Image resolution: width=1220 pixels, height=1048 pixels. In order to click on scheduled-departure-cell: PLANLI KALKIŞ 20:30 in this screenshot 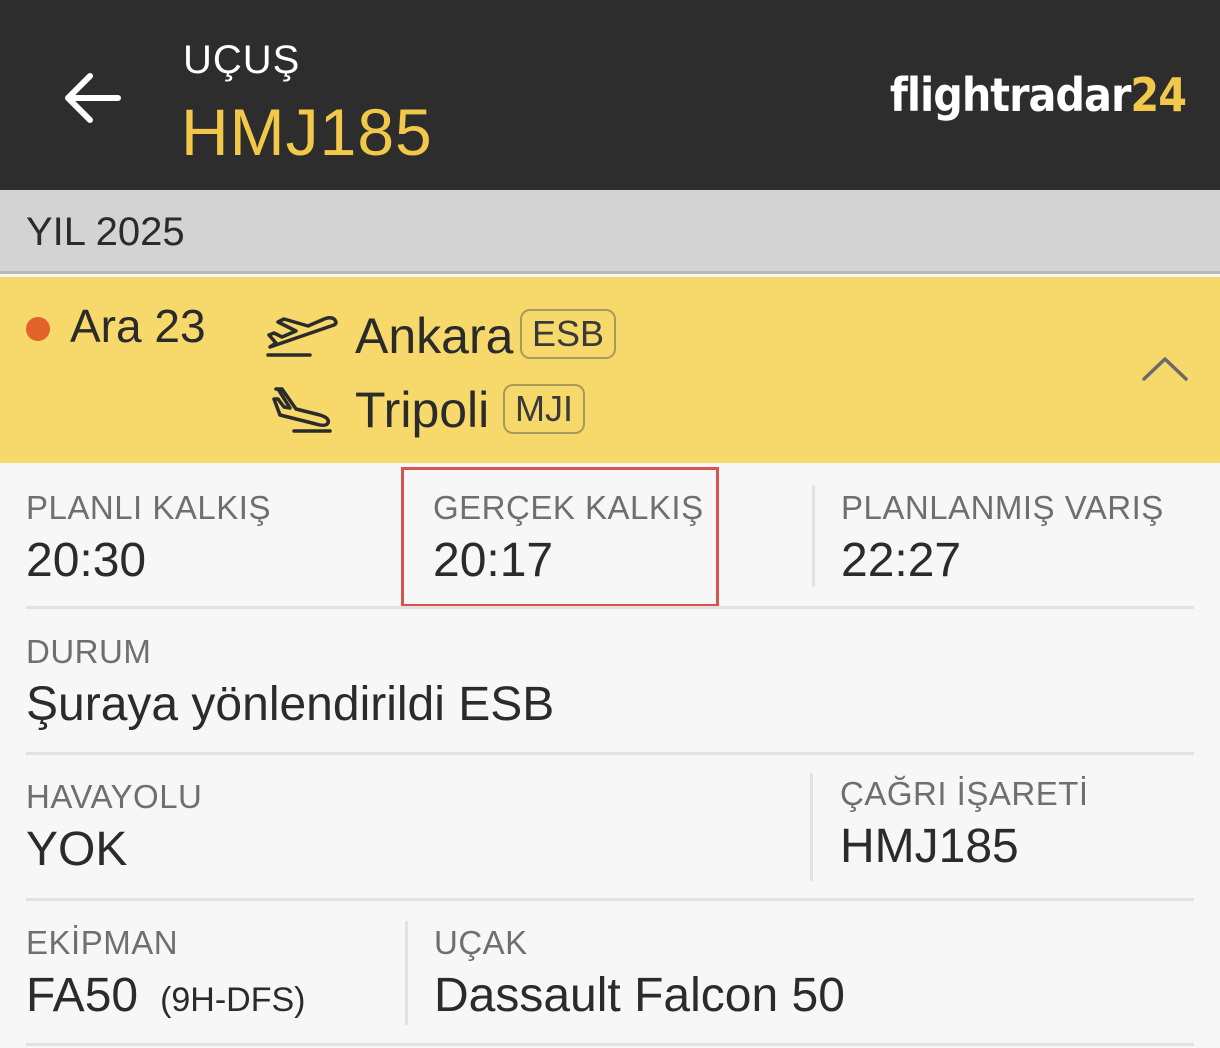, I will do `click(148, 538)`.